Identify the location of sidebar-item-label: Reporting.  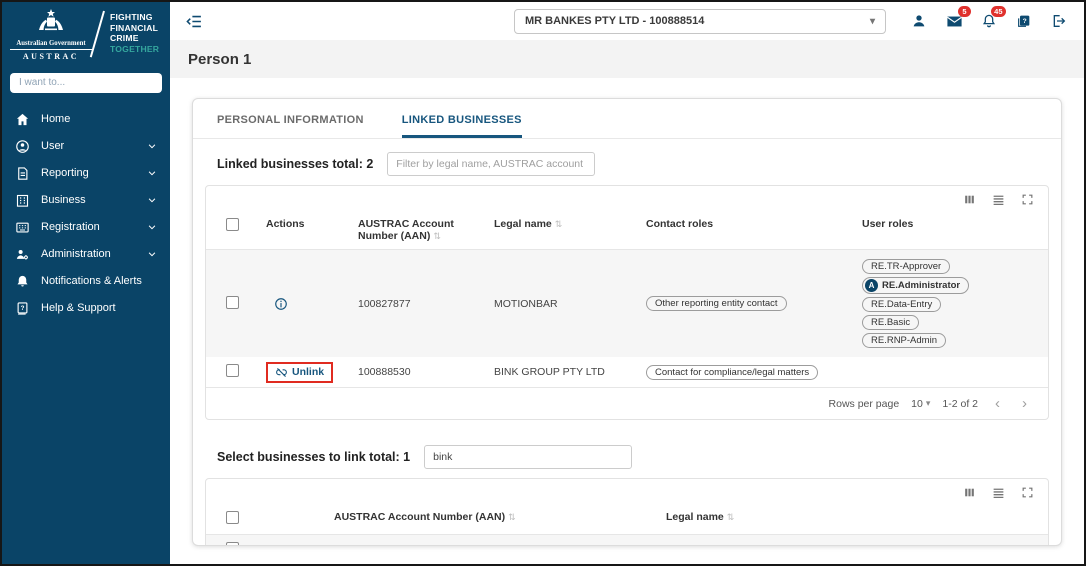
(65, 173).